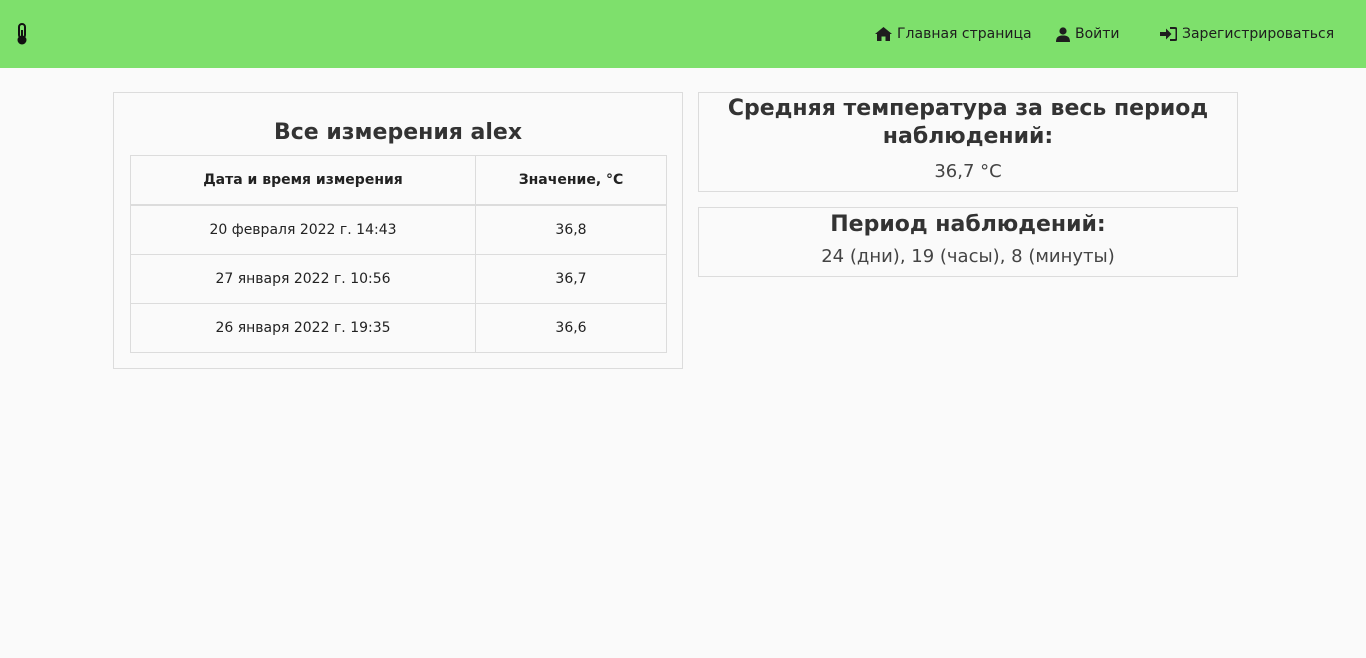  Describe the element at coordinates (303, 180) in the screenshot. I see `column-header-date: Дата и время измерения` at that location.